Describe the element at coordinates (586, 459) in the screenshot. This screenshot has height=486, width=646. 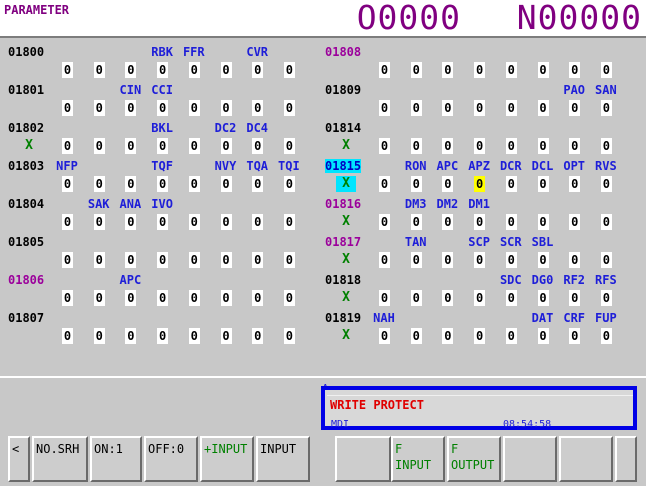
I see `softkey-blank3` at that location.